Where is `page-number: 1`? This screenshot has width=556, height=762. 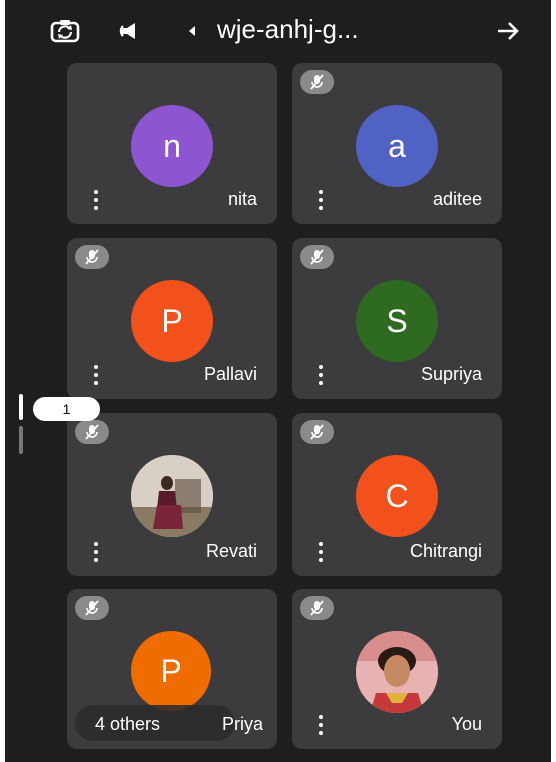
page-number: 1 is located at coordinates (66, 409).